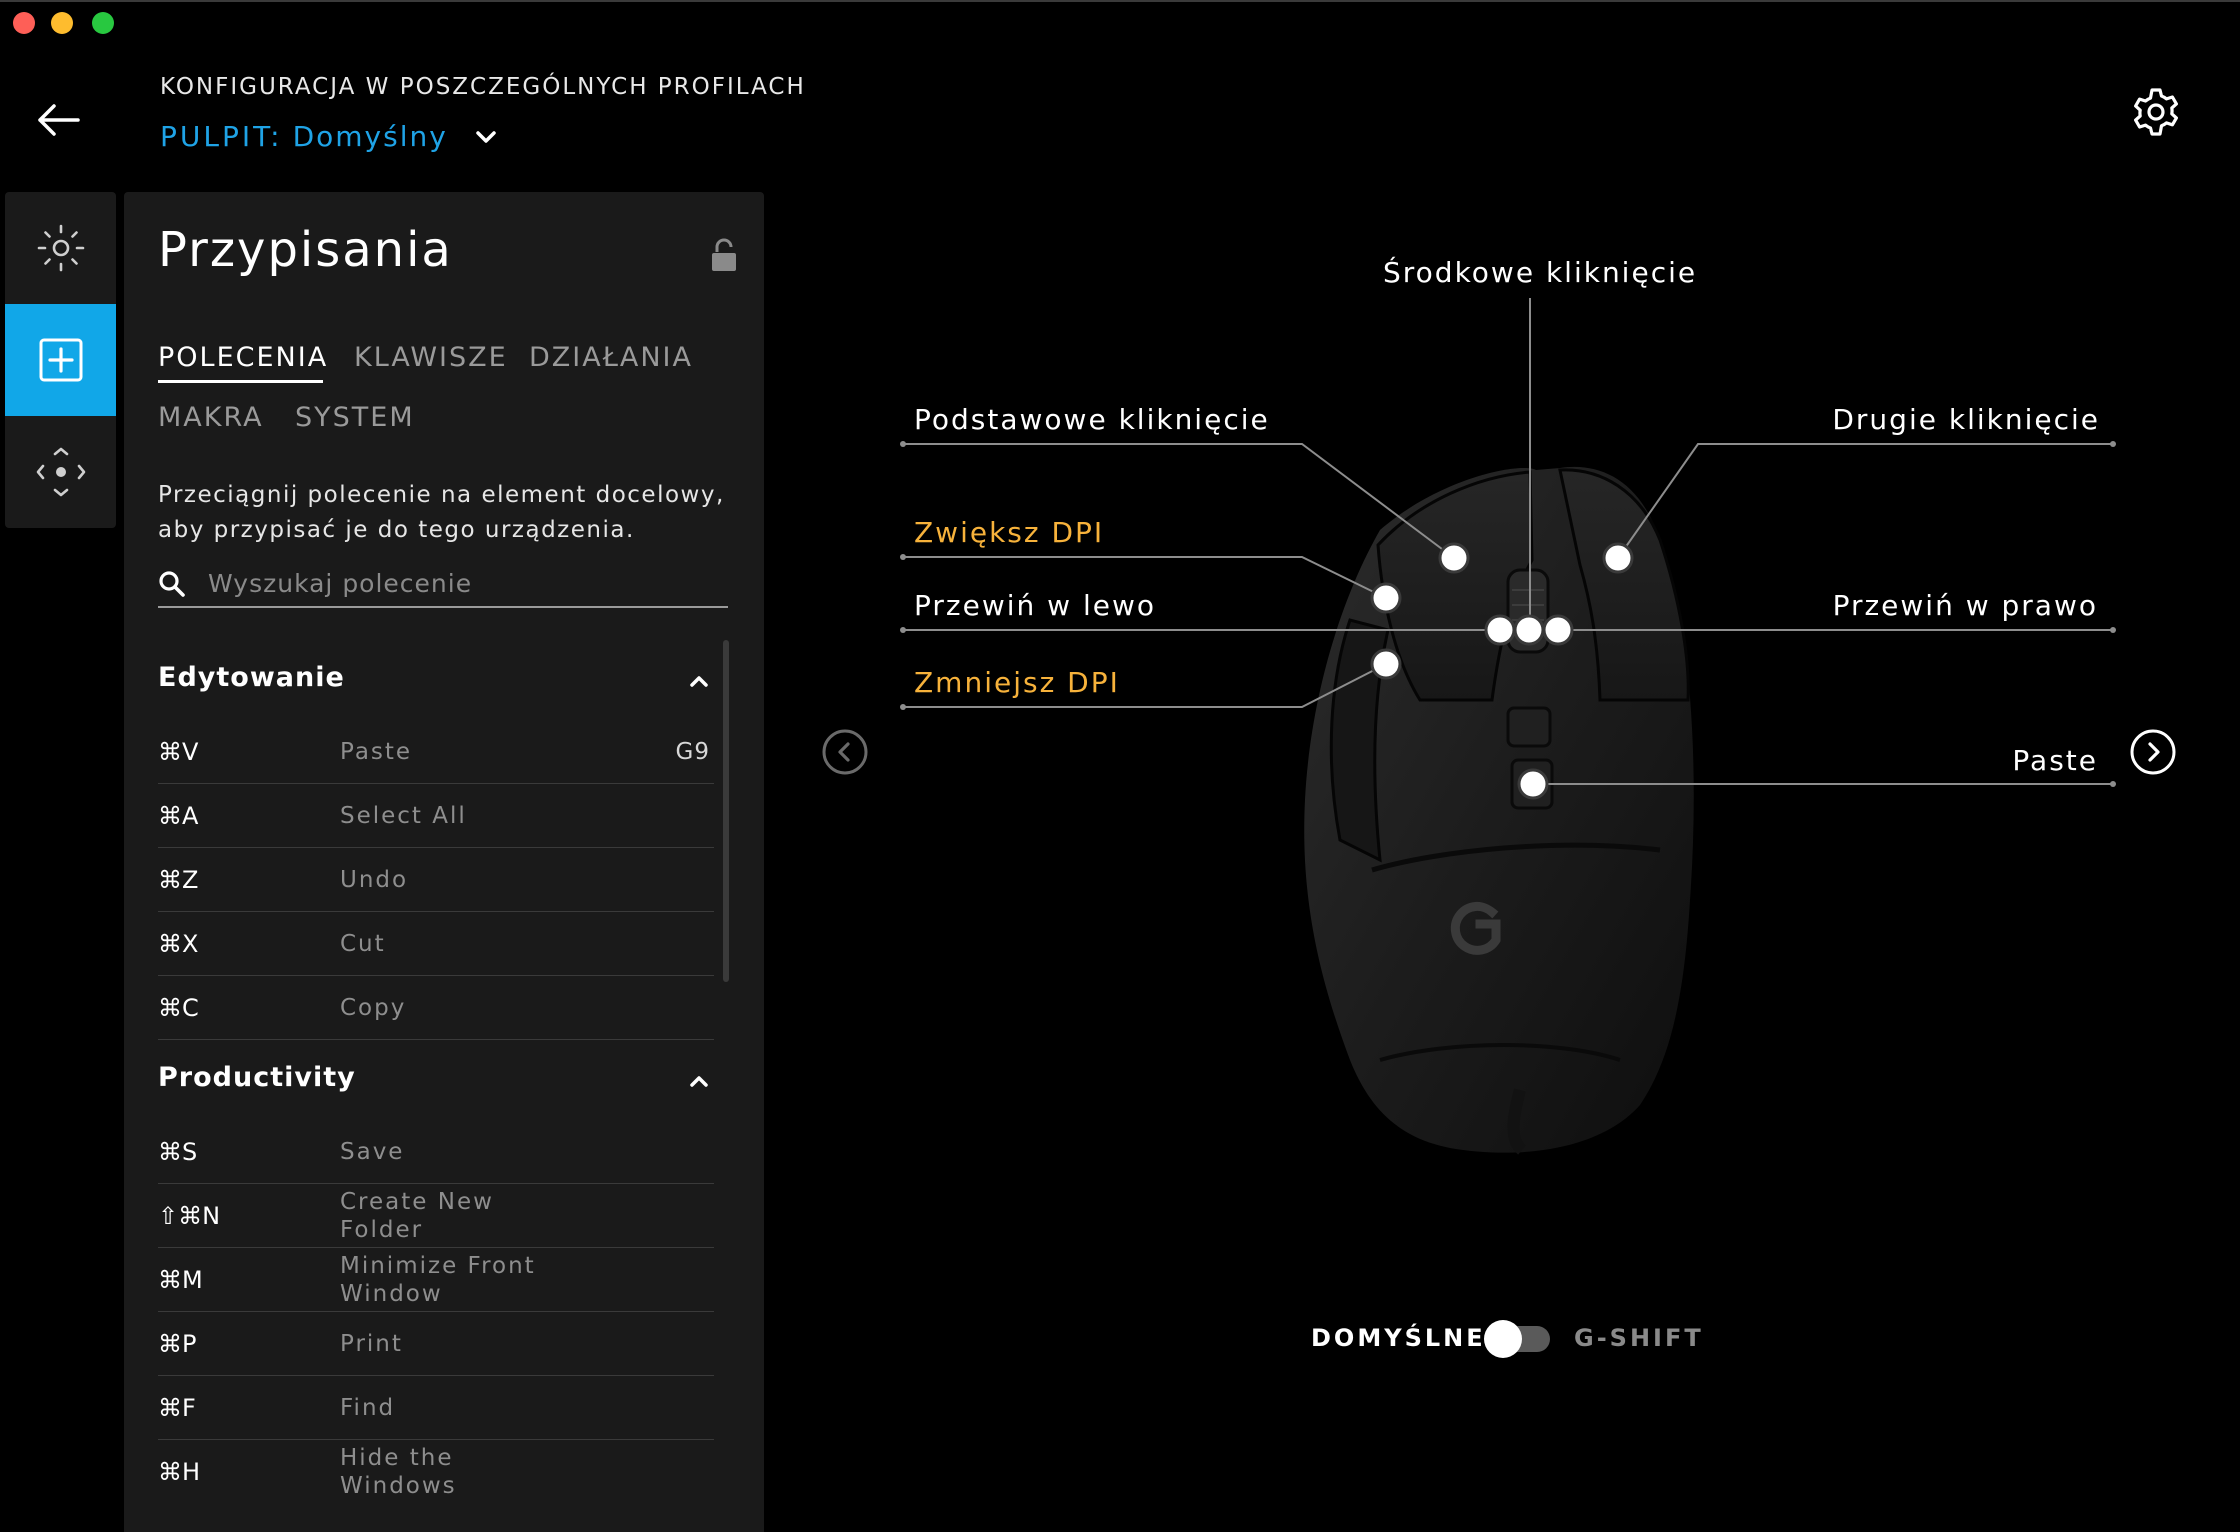  What do you see at coordinates (1618, 558) in the screenshot?
I see `hotspot-secondary-click` at bounding box center [1618, 558].